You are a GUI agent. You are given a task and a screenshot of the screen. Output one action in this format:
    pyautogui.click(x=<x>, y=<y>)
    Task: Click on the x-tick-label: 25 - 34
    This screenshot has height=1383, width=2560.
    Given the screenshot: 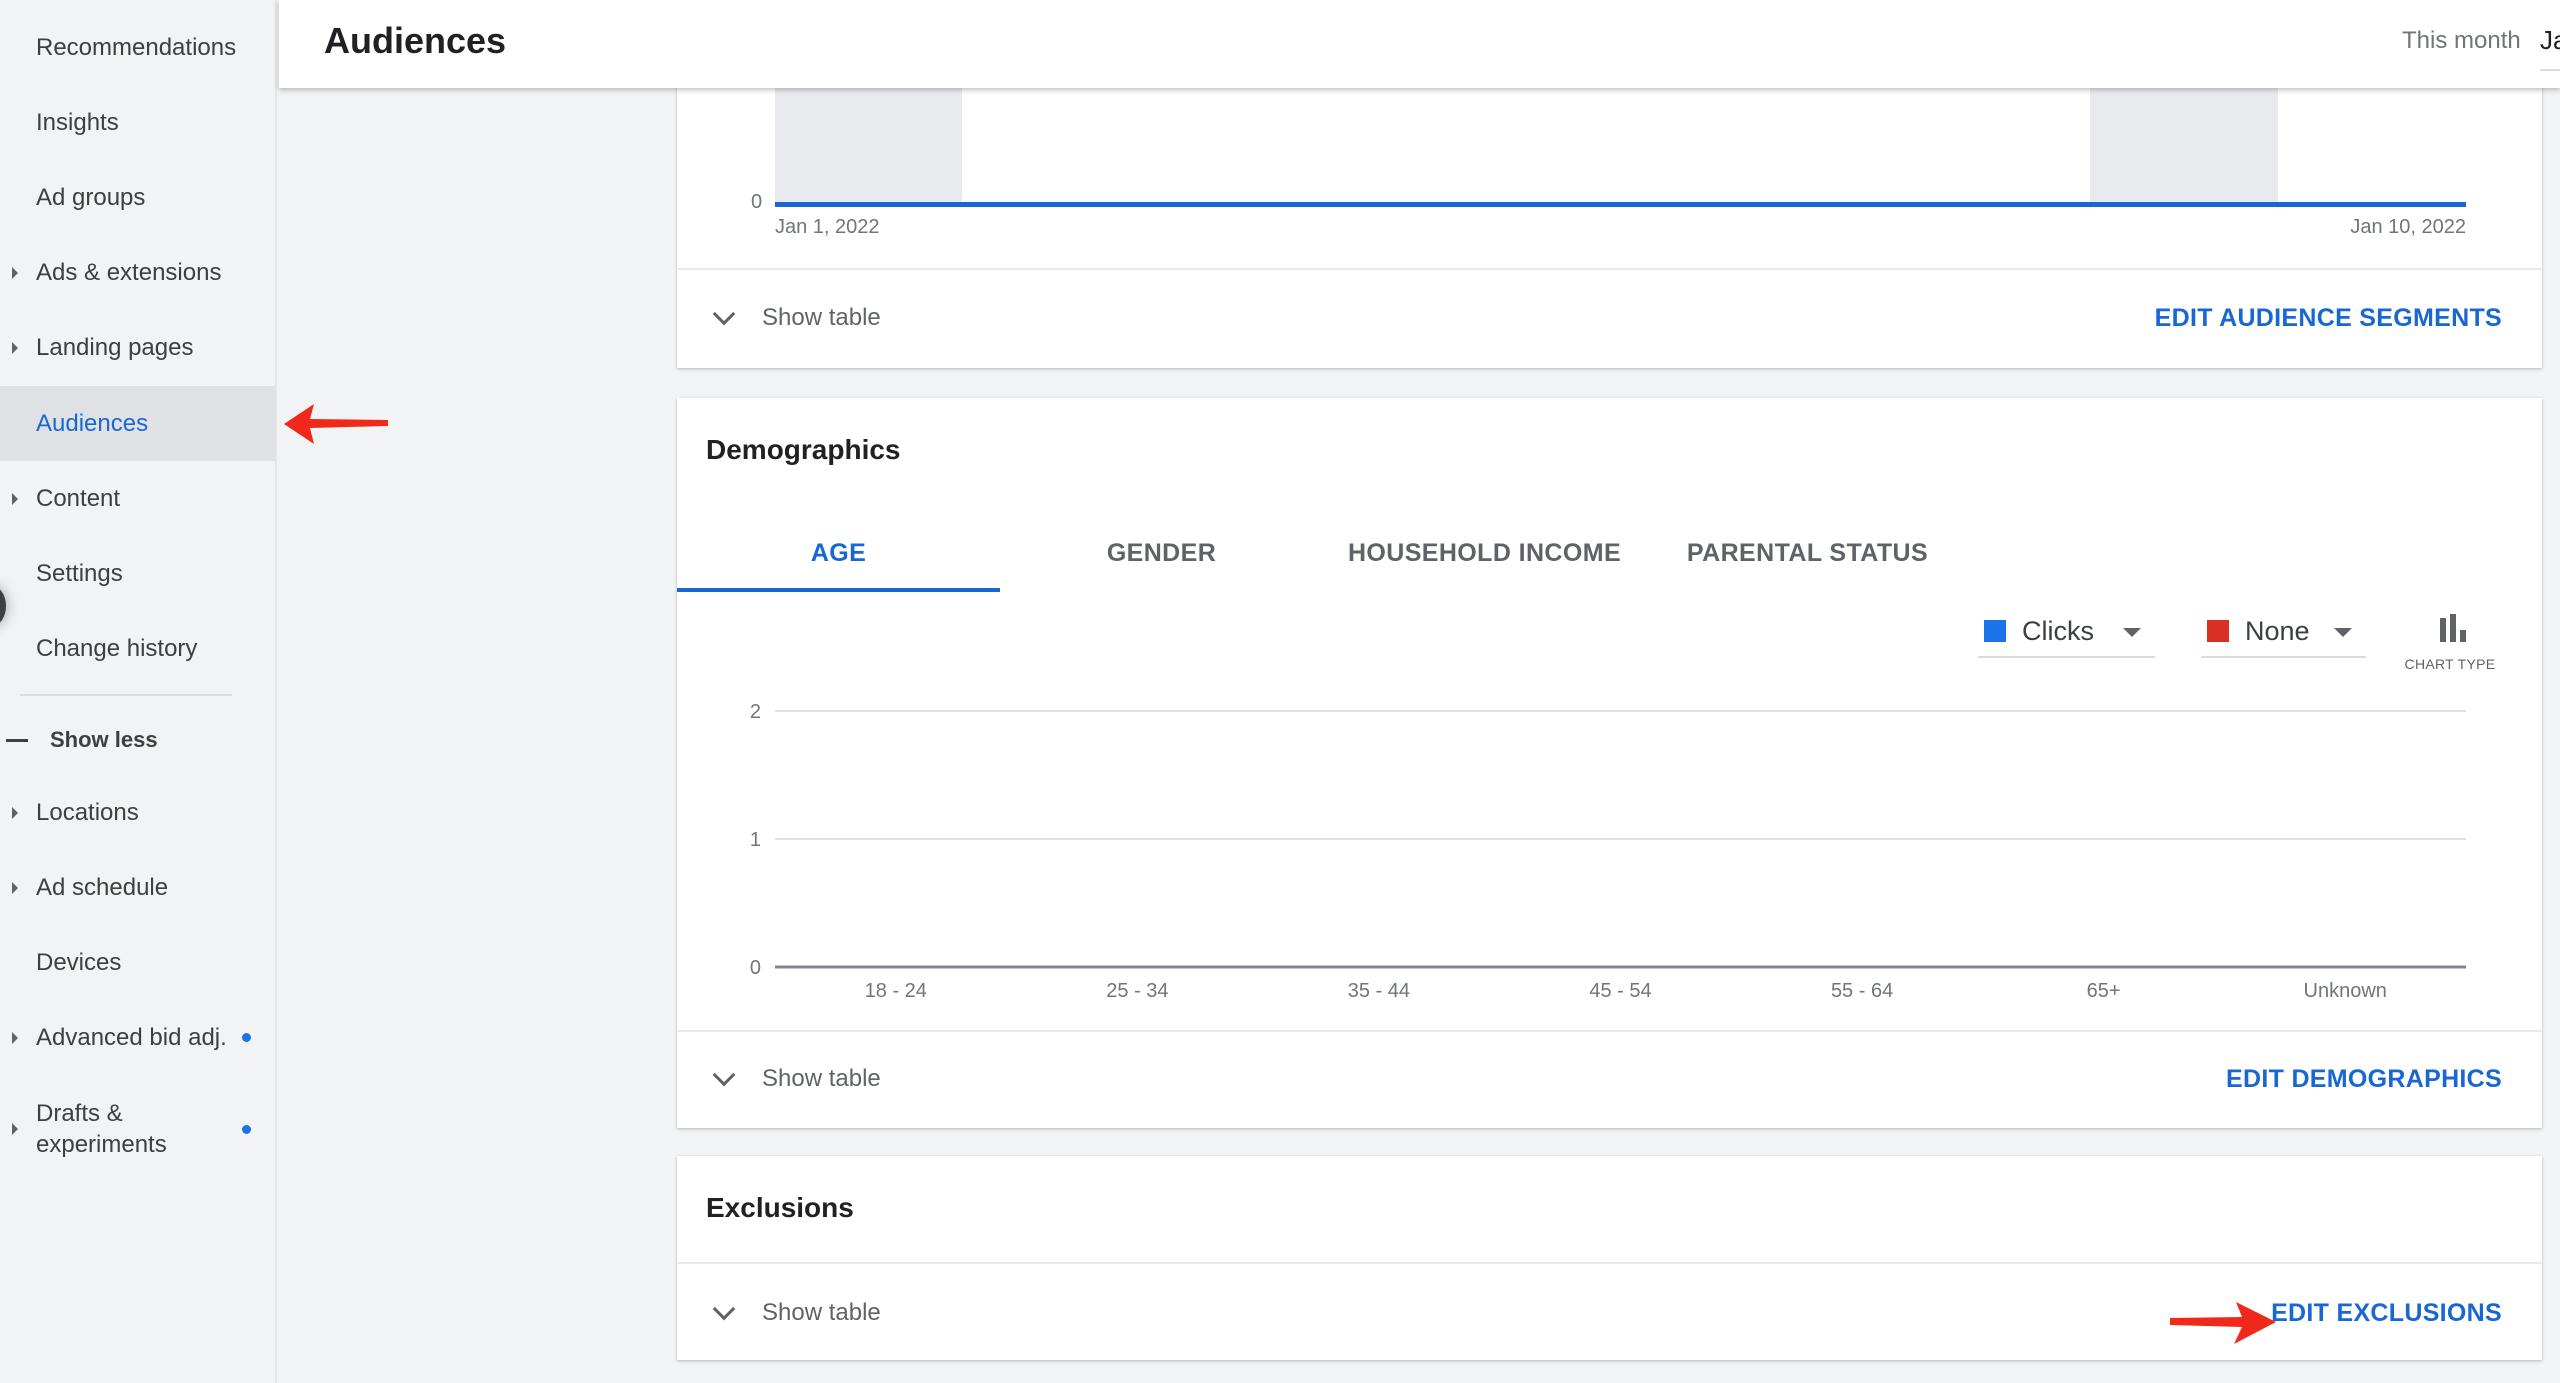 What is the action you would take?
    pyautogui.click(x=1137, y=991)
    